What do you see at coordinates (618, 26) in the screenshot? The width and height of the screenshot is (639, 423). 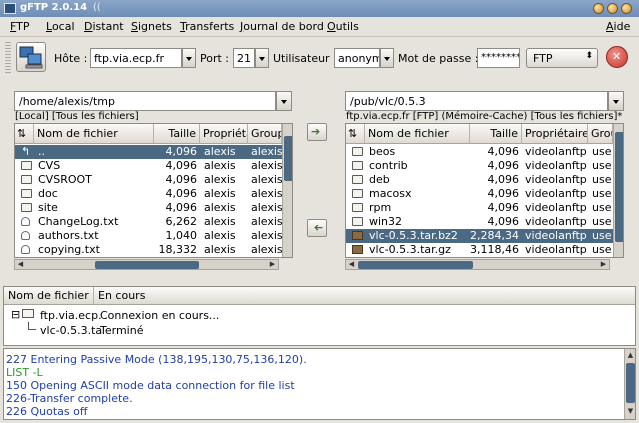 I see `menu-aide: Aide` at bounding box center [618, 26].